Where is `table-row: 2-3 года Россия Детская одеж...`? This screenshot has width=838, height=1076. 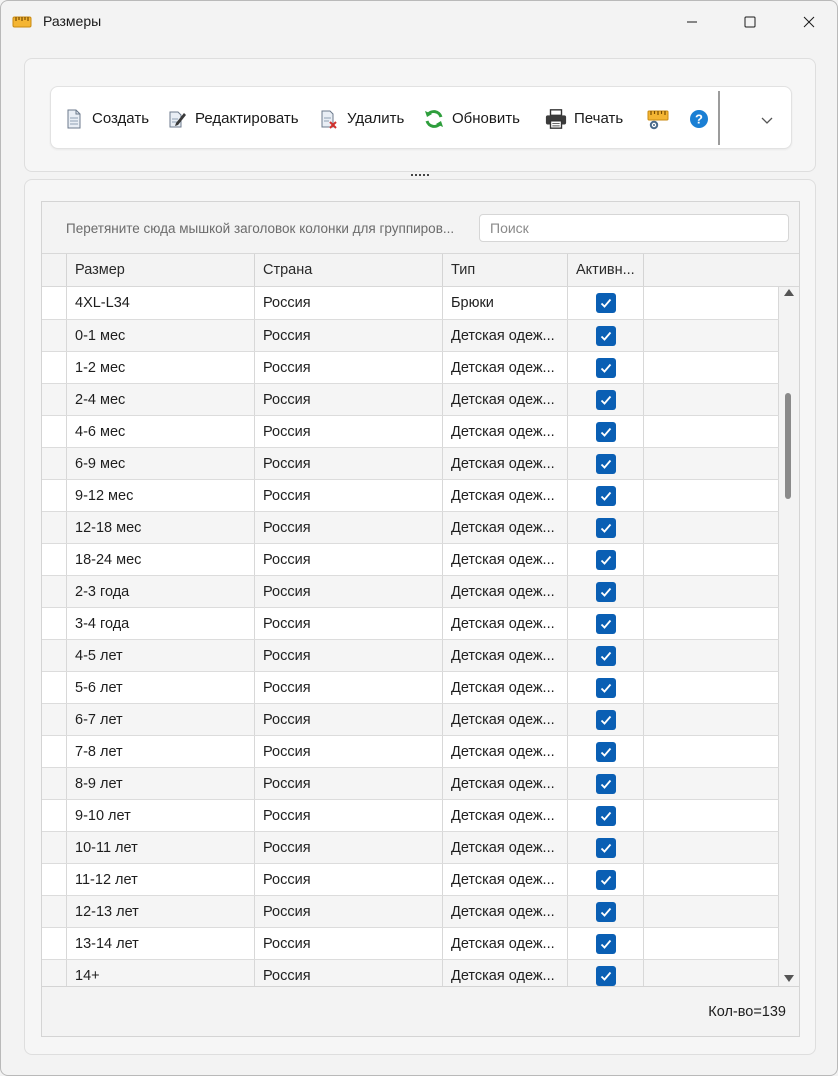
table-row: 2-3 года Россия Детская одеж... is located at coordinates (410, 592).